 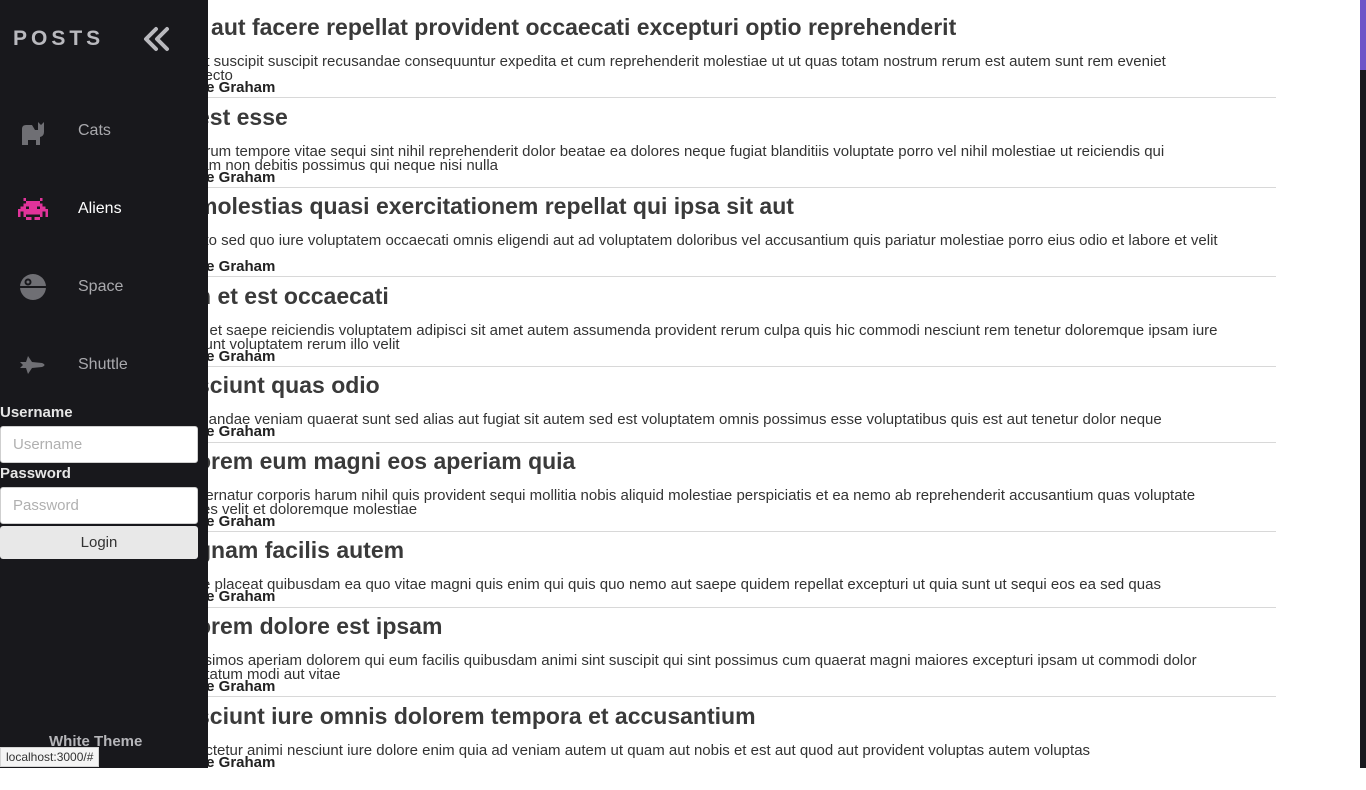 What do you see at coordinates (319, 626) in the screenshot?
I see `post-title: orem dolore est ipsam` at bounding box center [319, 626].